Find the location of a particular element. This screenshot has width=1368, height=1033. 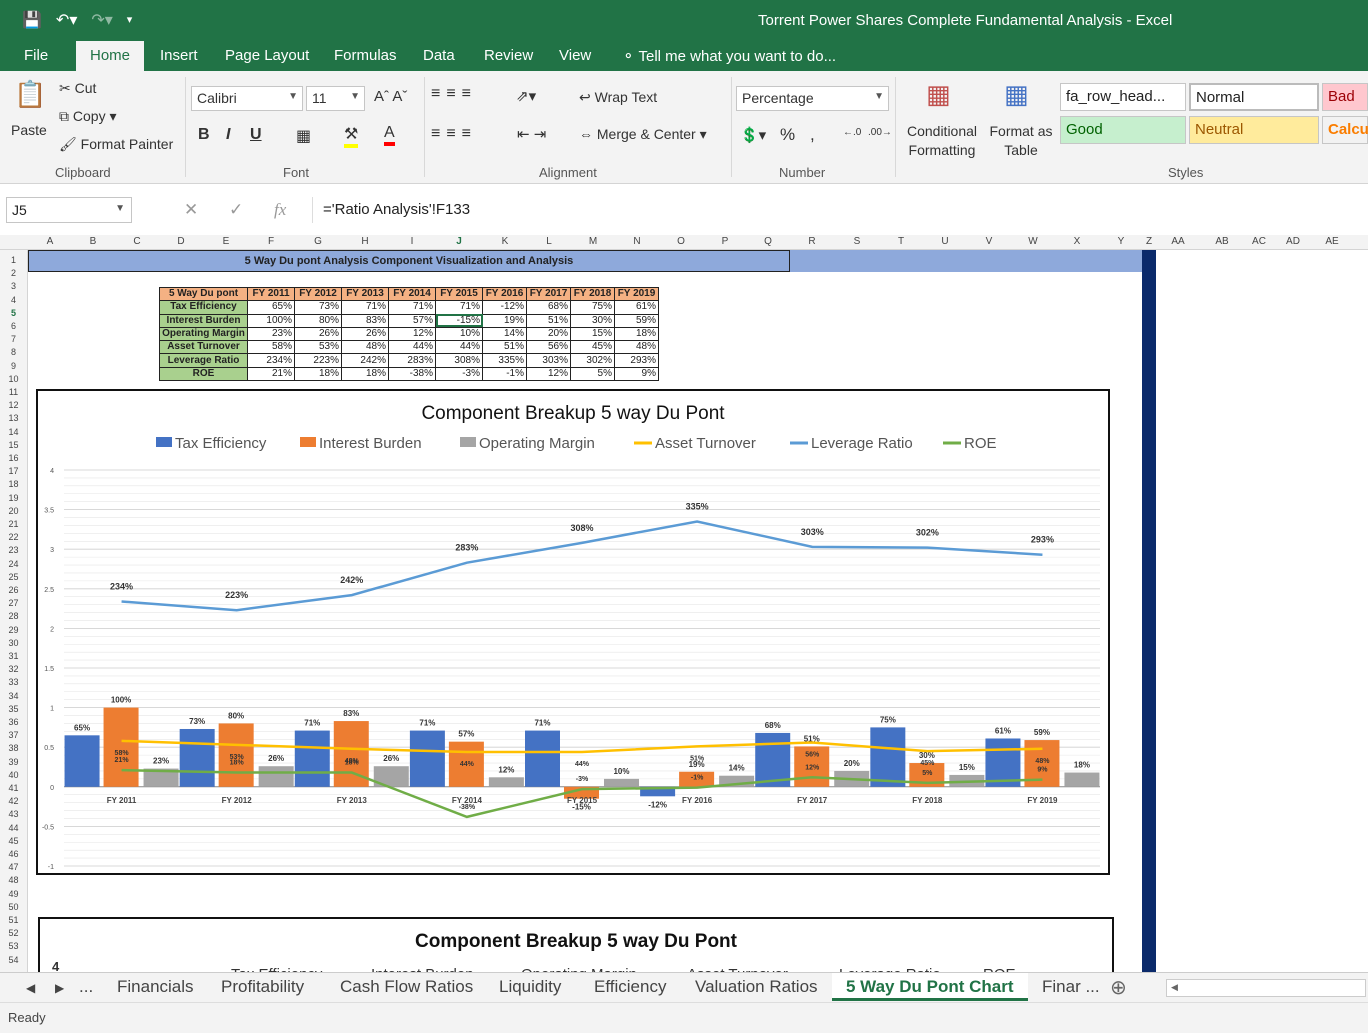

column-header: Y is located at coordinates (1121, 241).